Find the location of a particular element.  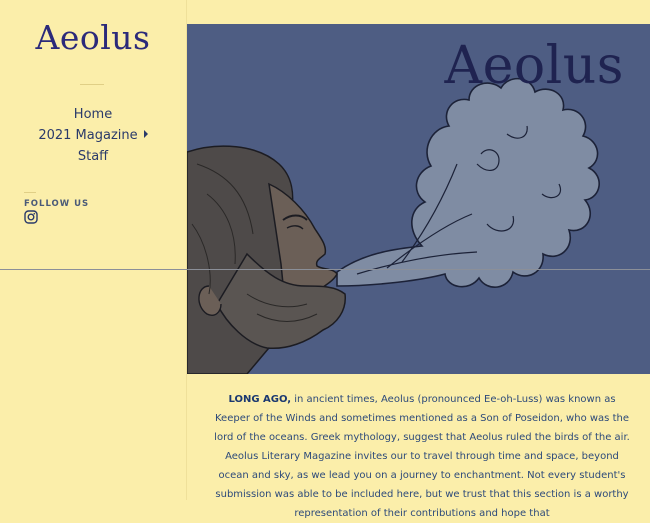

nav-item-2021-magazine: 2021 Magazine is located at coordinates (93, 135).